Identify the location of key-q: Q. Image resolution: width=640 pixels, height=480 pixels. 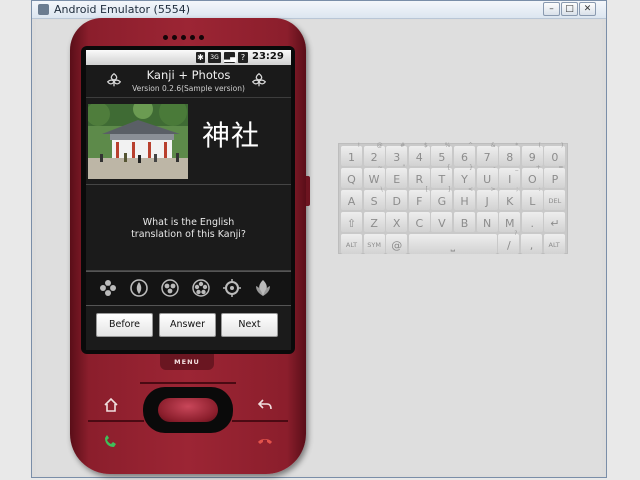
(351, 178).